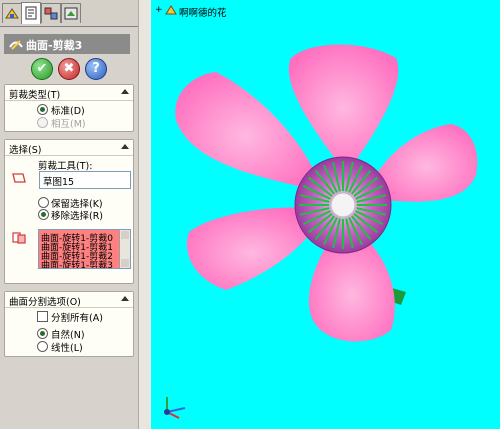 This screenshot has width=500, height=429. I want to click on feature-manager-icon, so click(12, 13).